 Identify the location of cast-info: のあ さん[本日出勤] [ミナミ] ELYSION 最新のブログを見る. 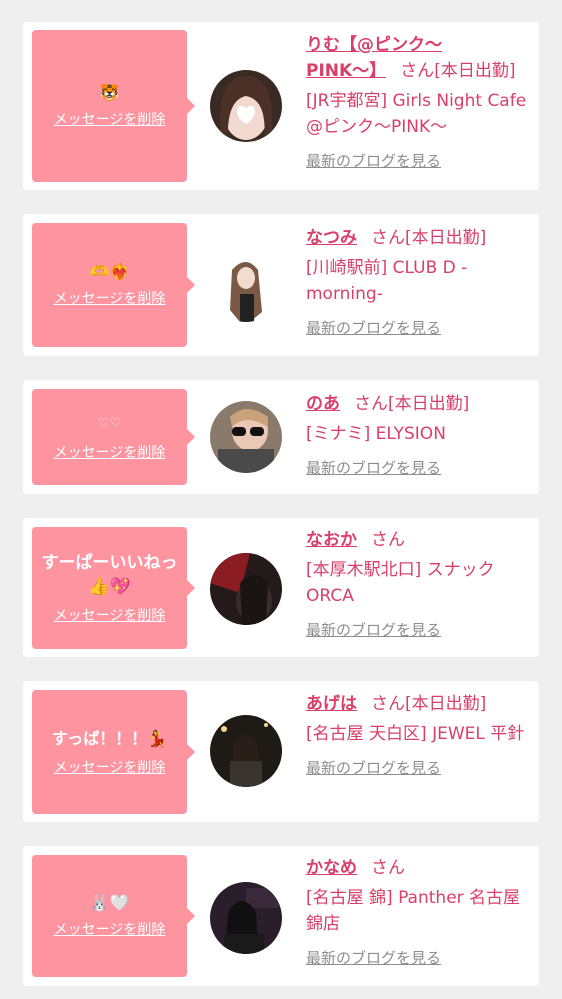
(417, 435).